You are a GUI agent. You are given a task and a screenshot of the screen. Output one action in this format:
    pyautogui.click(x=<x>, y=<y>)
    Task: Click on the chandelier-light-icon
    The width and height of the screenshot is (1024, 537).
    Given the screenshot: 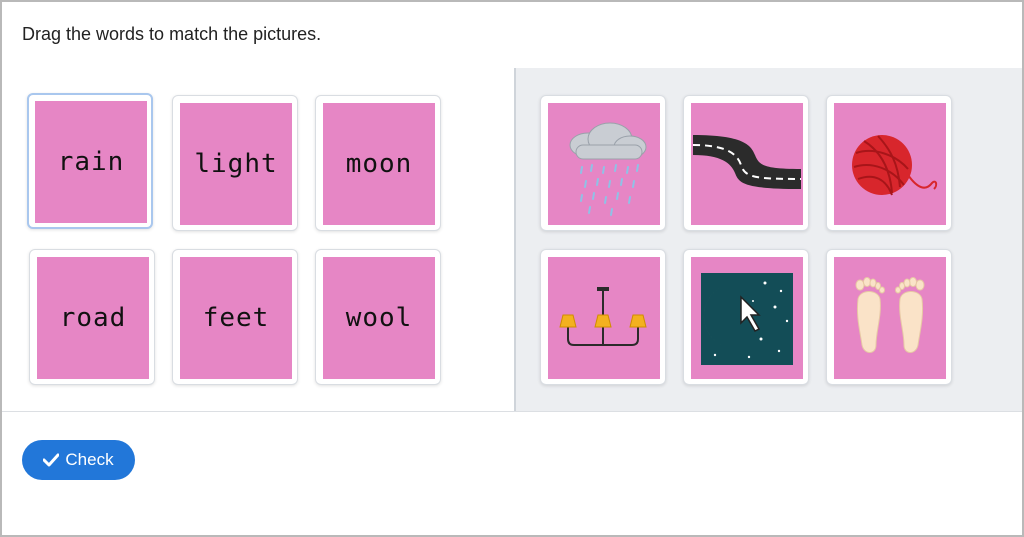 What is the action you would take?
    pyautogui.click(x=603, y=316)
    